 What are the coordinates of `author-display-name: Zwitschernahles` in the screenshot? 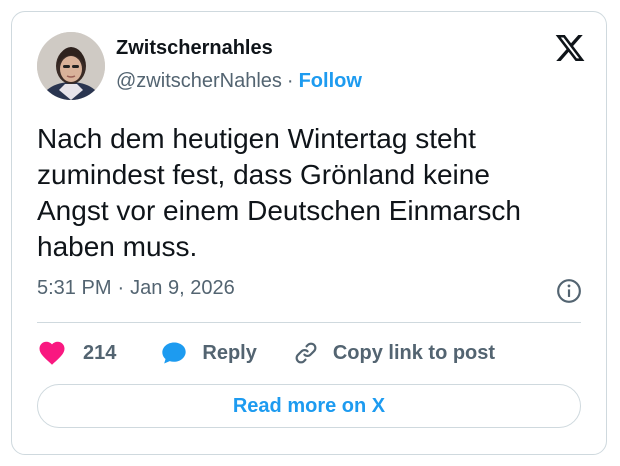 It's located at (194, 48).